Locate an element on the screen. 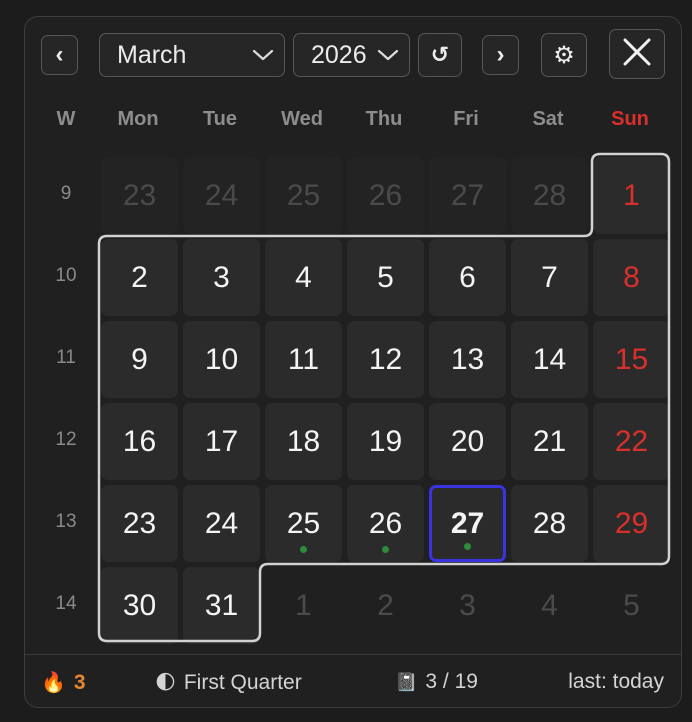  streak-count: 3 is located at coordinates (79, 682).